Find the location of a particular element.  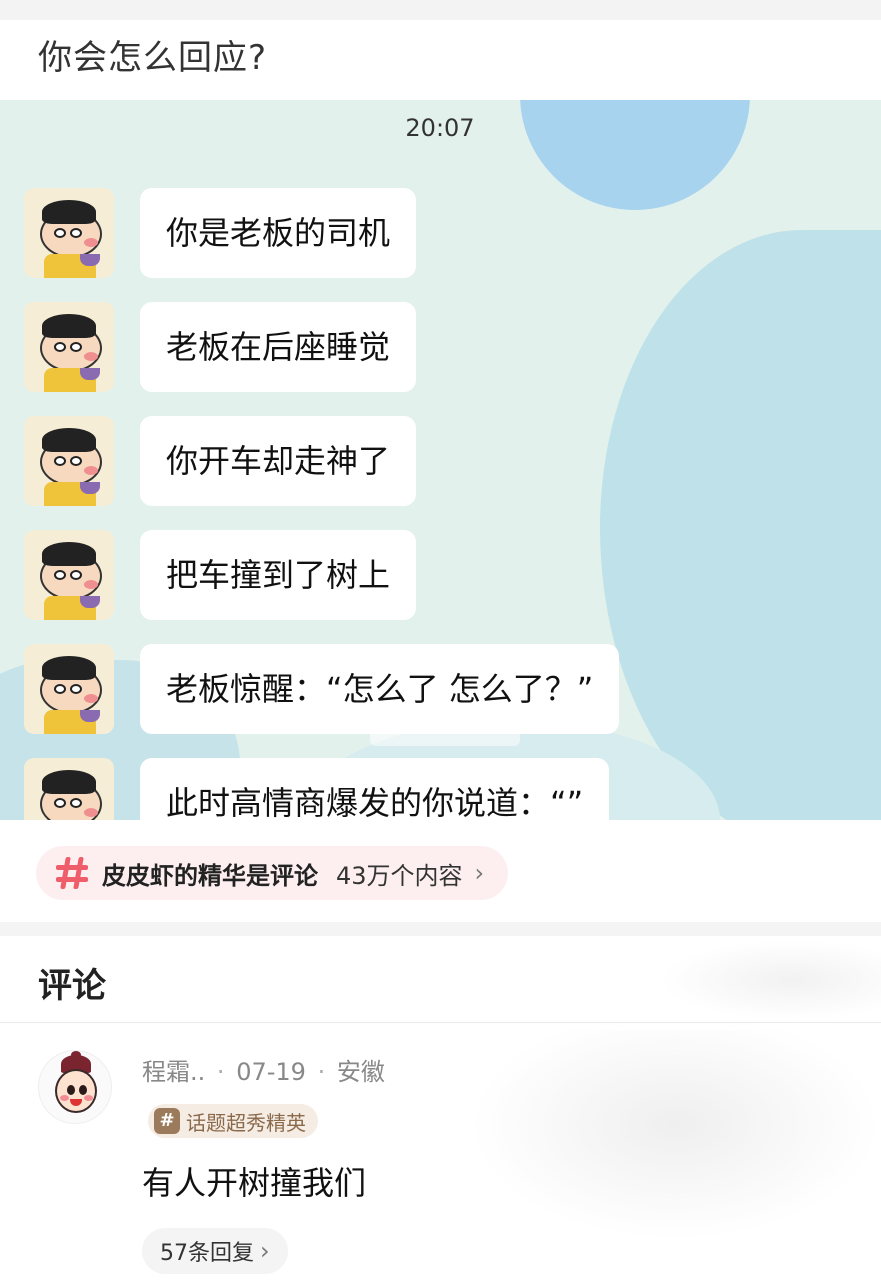

top-strip is located at coordinates (440, 10).